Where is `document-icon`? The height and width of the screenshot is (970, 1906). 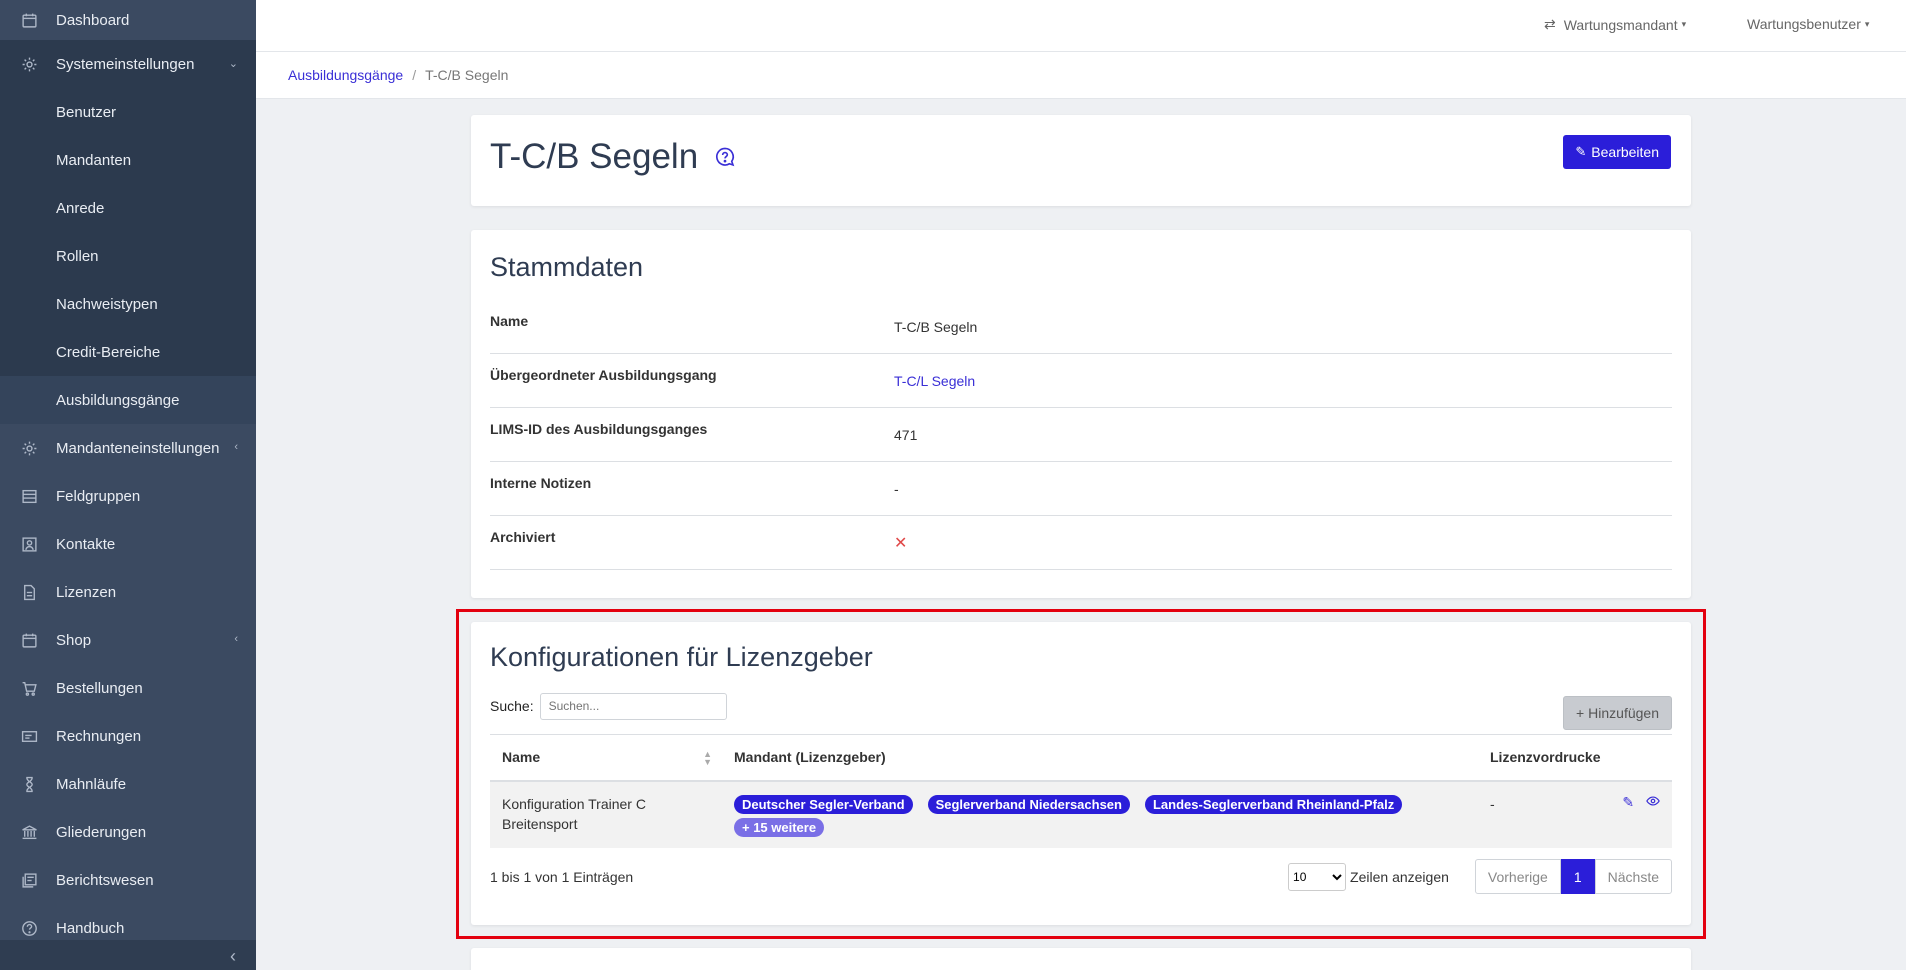
document-icon is located at coordinates (29, 592).